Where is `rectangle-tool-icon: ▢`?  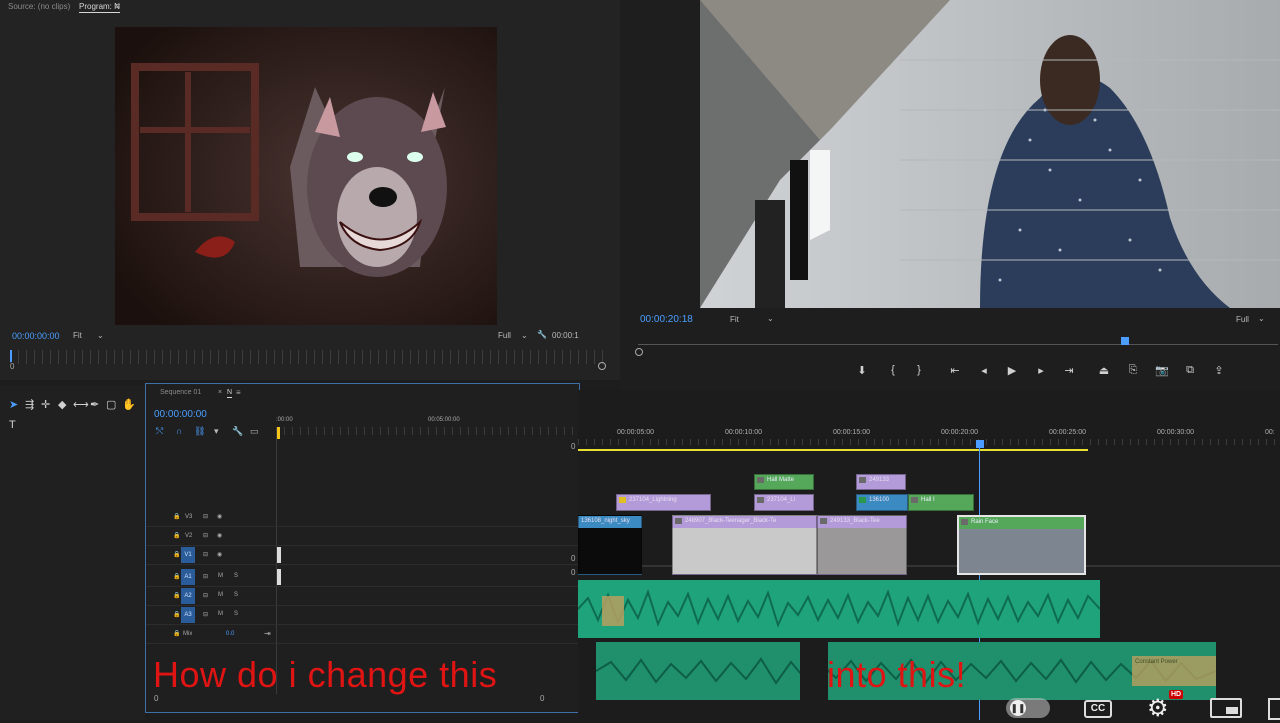
rectangle-tool-icon: ▢ is located at coordinates (111, 404).